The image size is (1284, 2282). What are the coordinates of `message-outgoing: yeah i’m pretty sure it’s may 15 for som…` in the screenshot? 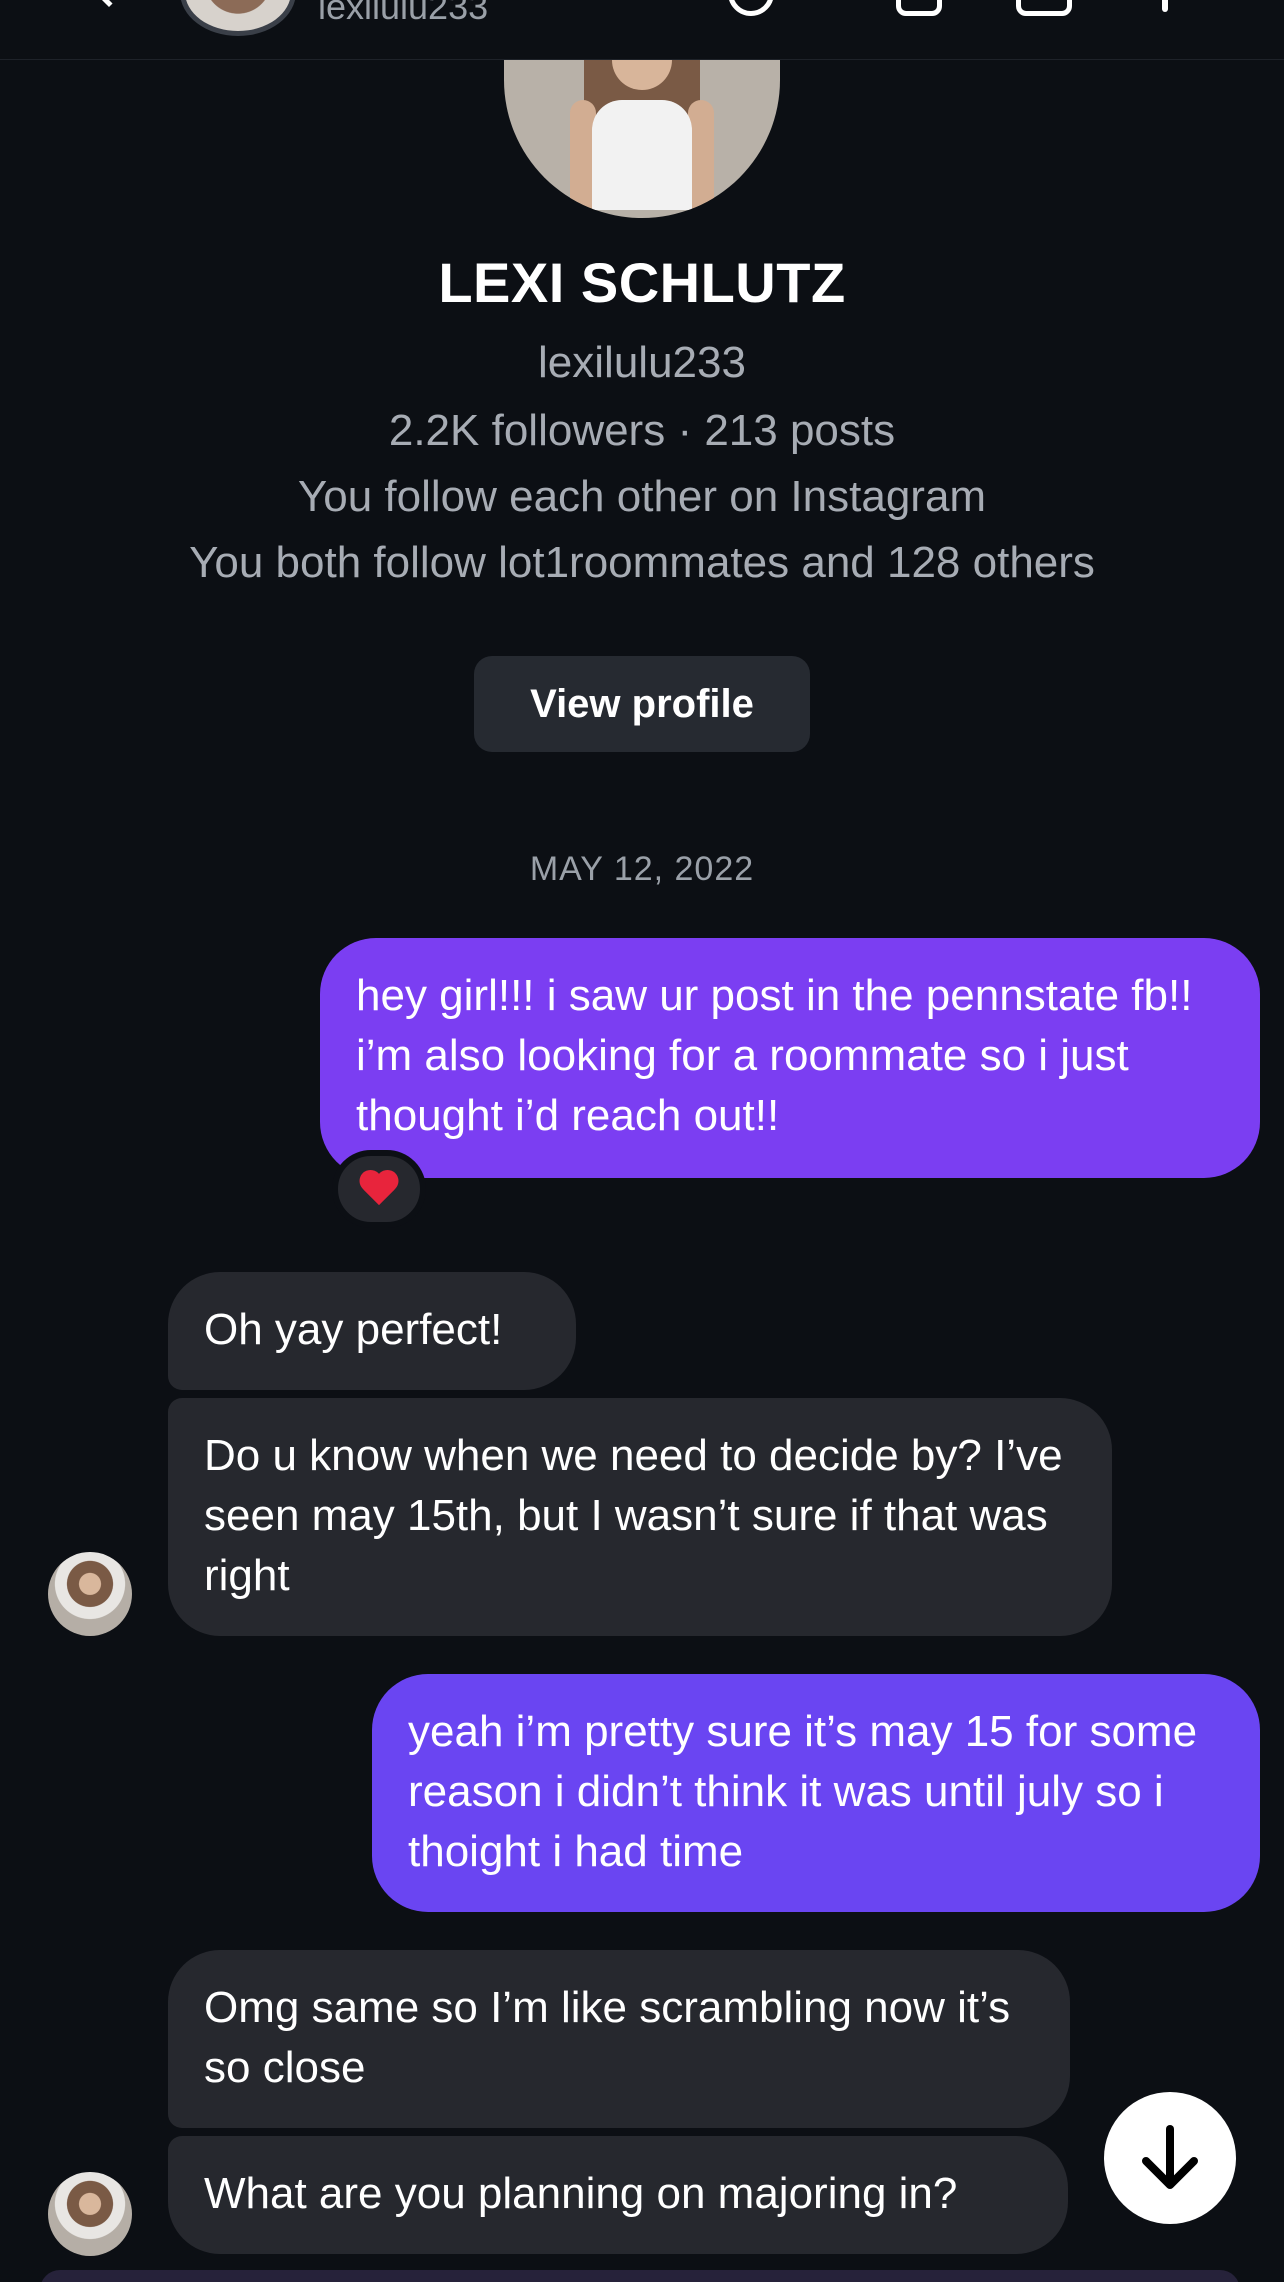 It's located at (816, 1793).